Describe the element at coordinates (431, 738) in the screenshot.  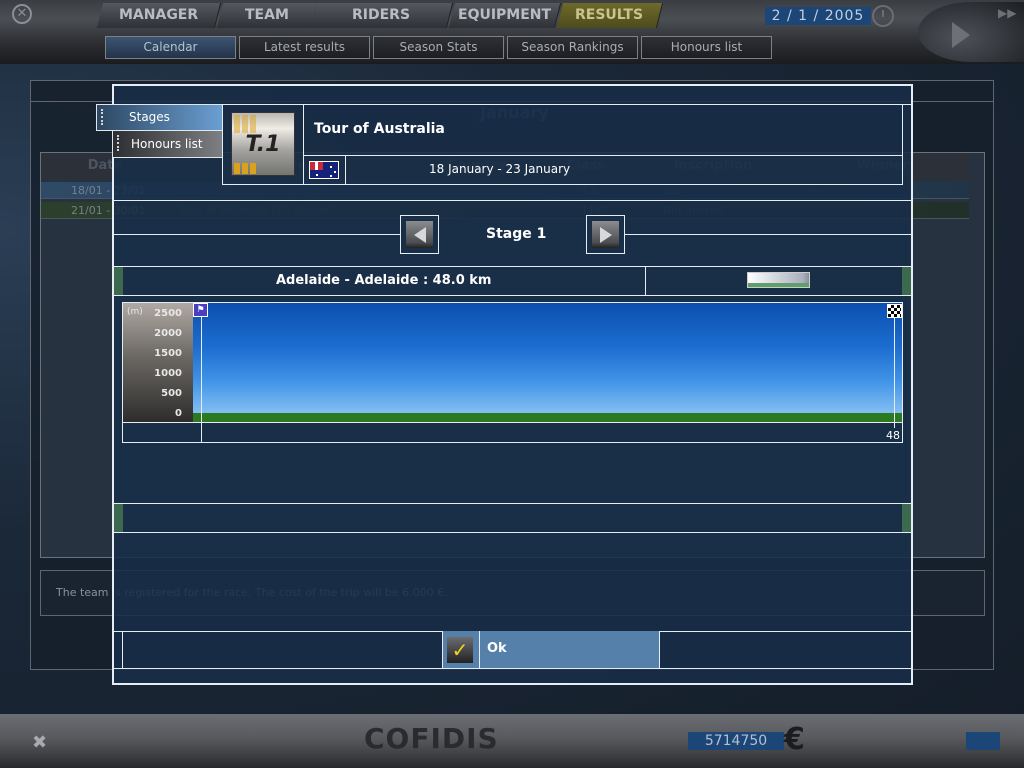
I see `team-name: COFIDIS` at that location.